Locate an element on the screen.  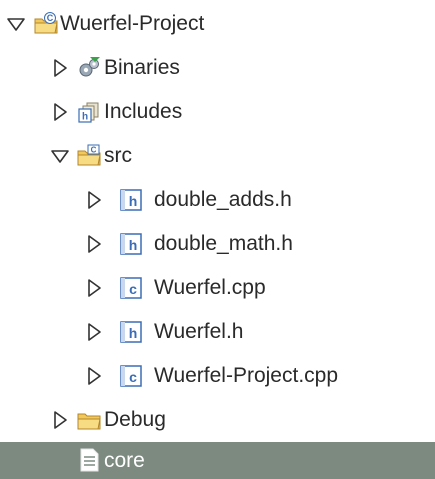
tree-item-binaries: Binaries is located at coordinates (217, 68).